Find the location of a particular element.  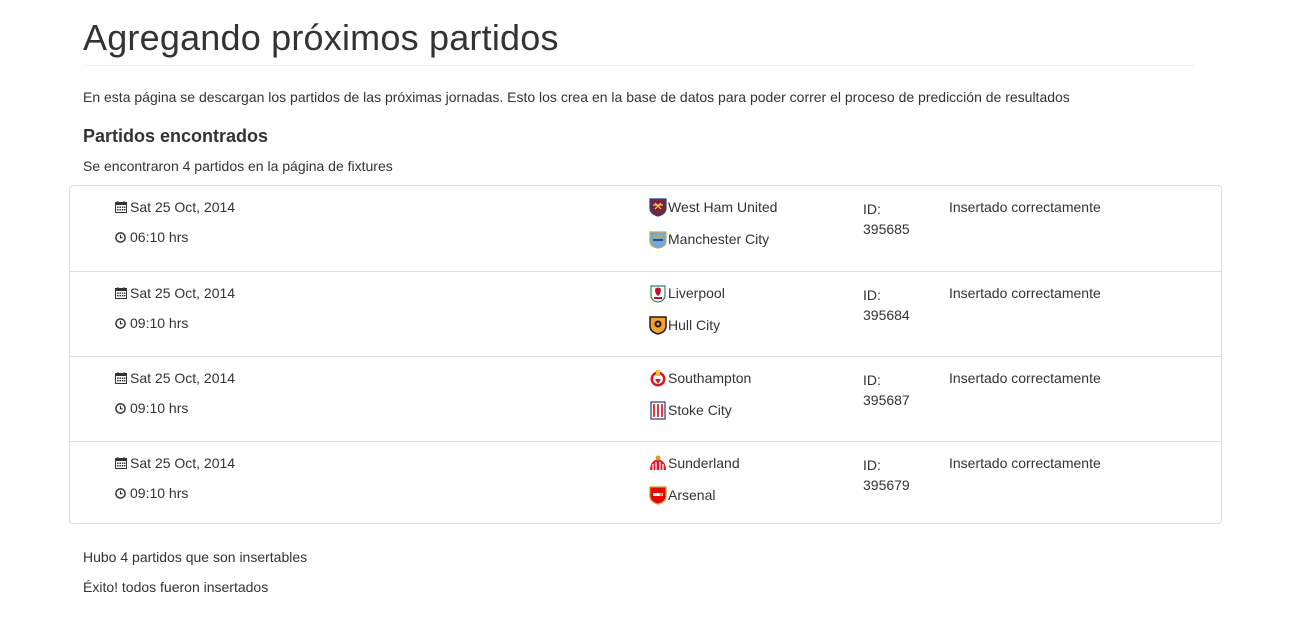

home-team: Liverpool is located at coordinates (687, 293).